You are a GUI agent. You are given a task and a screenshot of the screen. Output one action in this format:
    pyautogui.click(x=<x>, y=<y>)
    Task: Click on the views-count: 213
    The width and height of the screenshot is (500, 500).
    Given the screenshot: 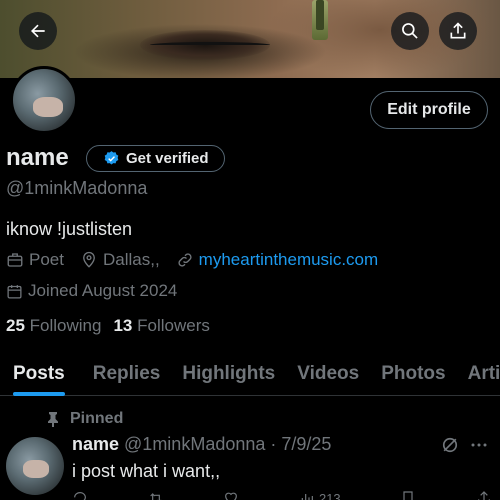 What is the action you would take?
    pyautogui.click(x=329, y=495)
    